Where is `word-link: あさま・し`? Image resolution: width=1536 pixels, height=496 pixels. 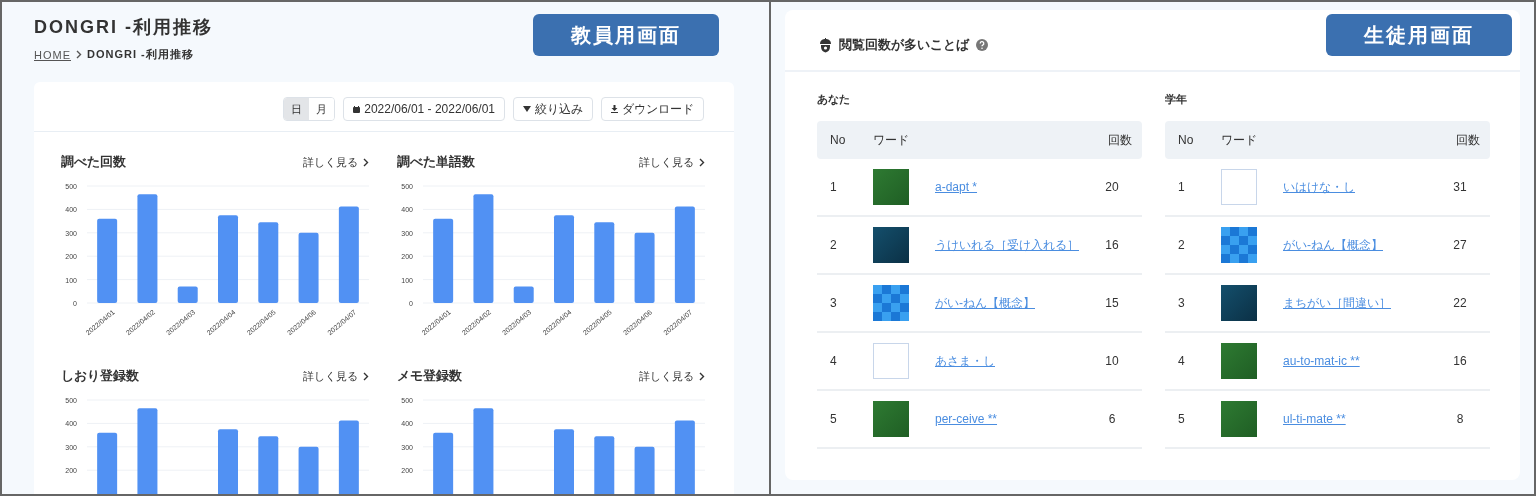
word-link: あさま・し is located at coordinates (1008, 361).